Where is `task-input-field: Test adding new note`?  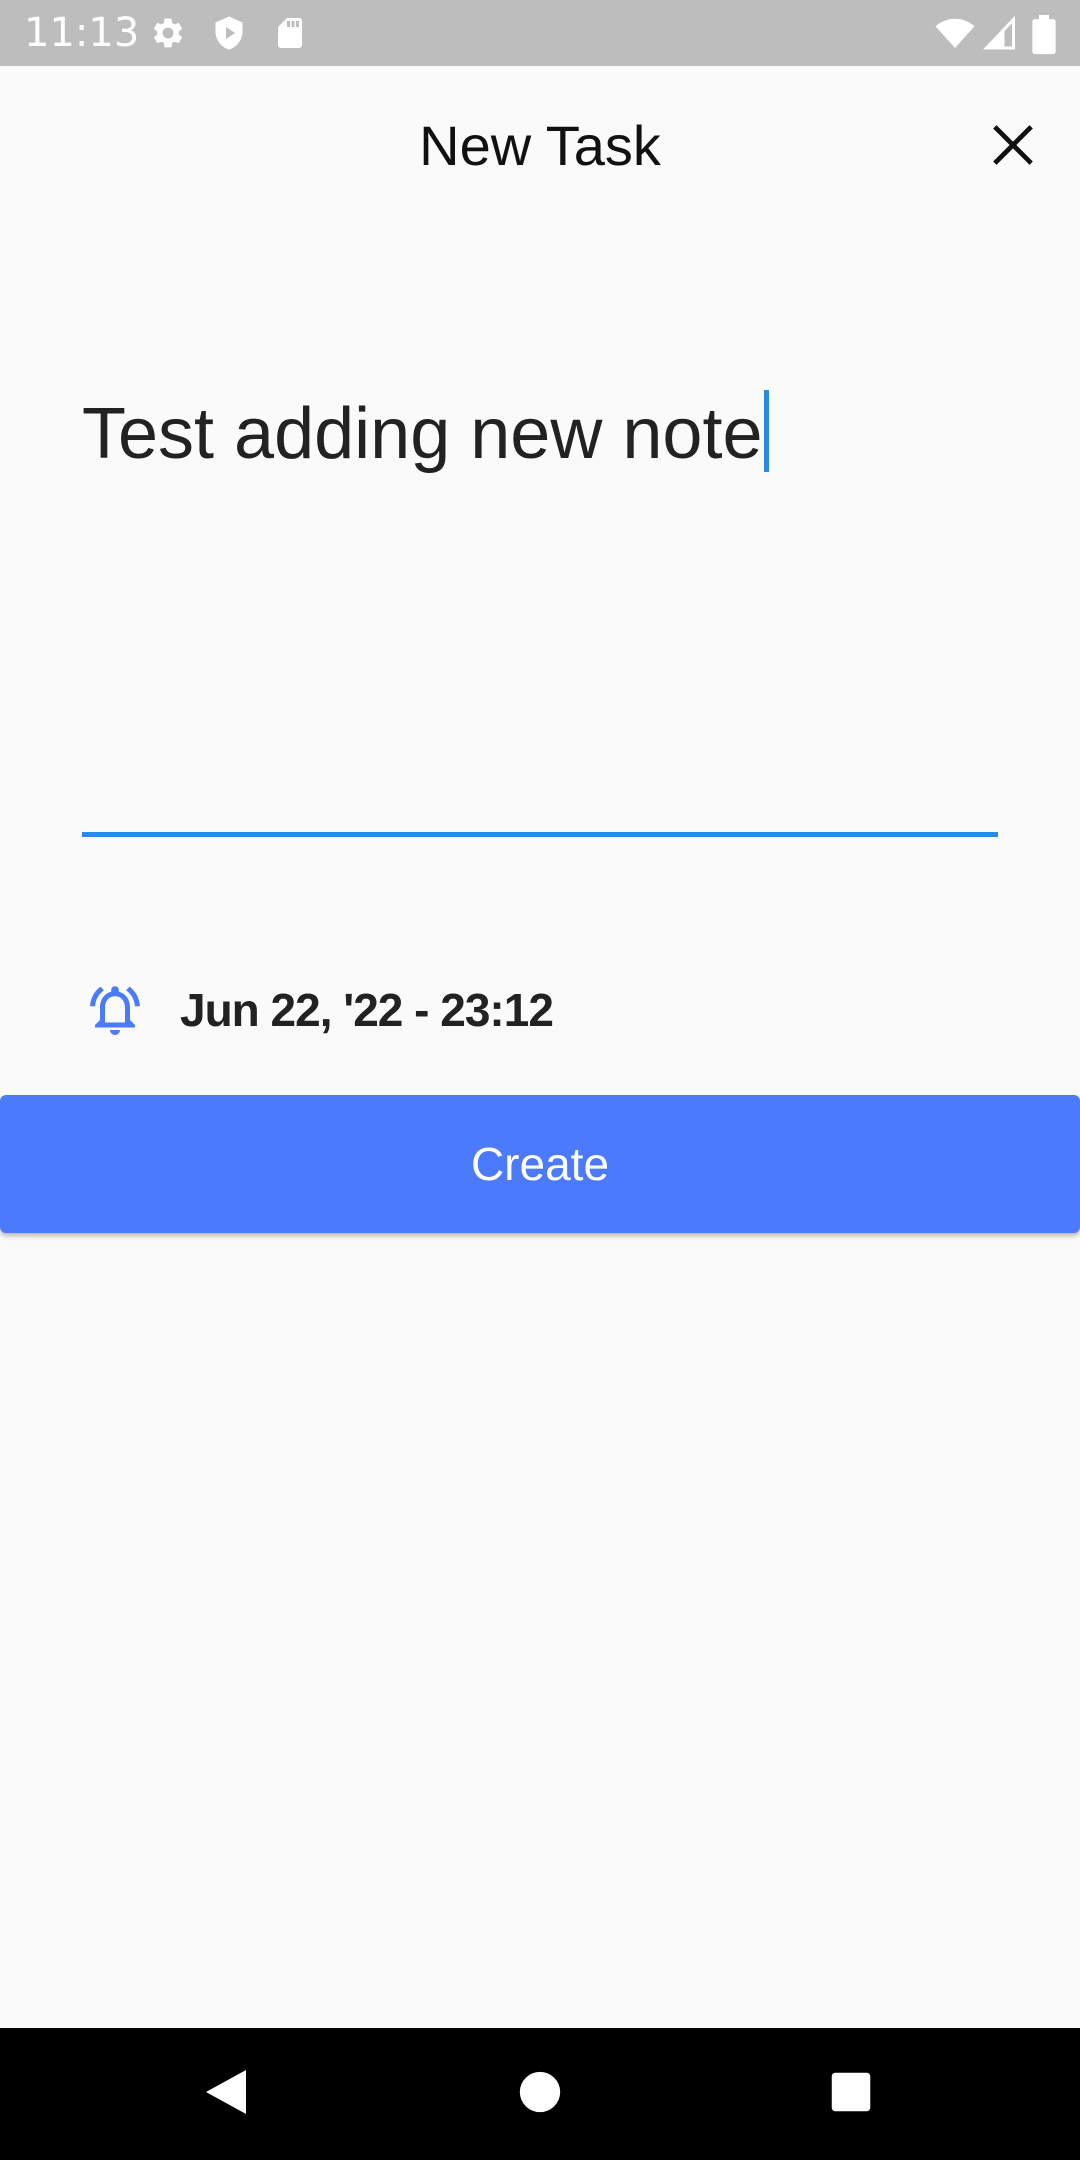 task-input-field: Test adding new note is located at coordinates (426, 434).